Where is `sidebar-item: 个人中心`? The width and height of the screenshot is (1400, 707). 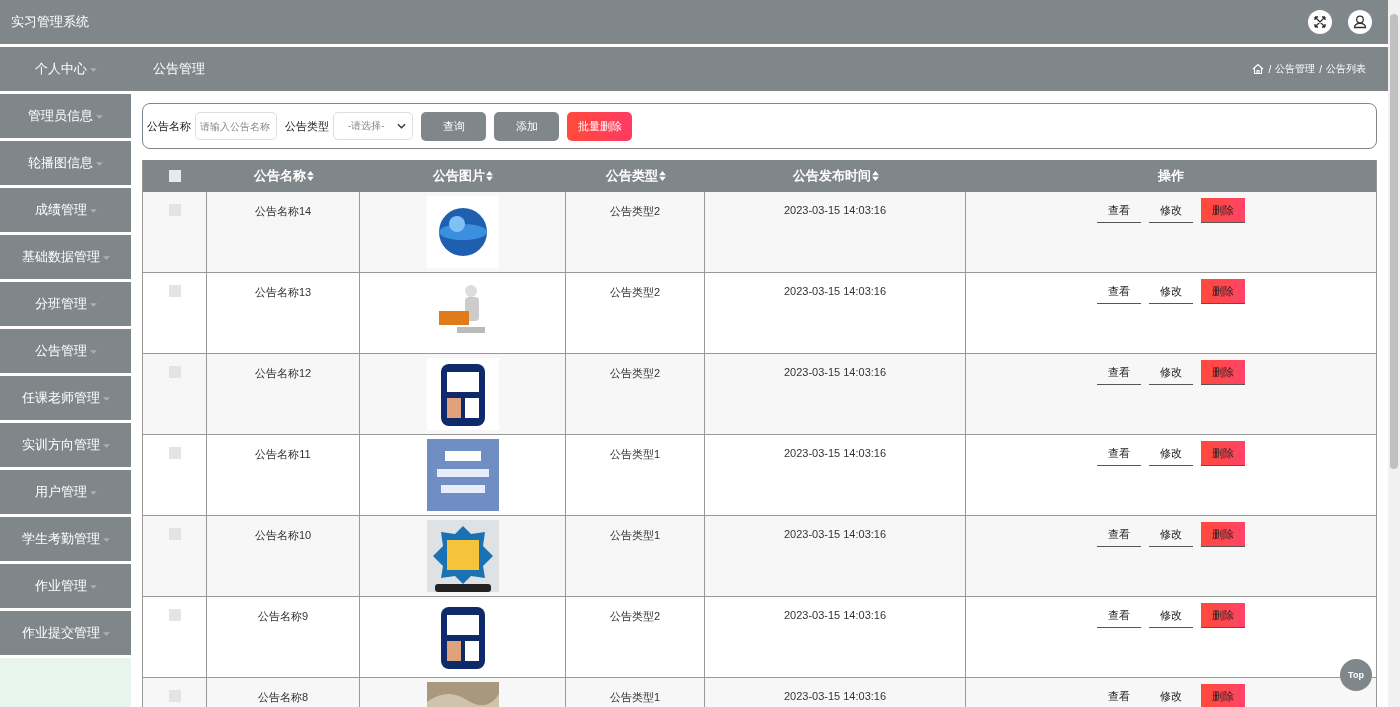
sidebar-item: 个人中心 is located at coordinates (65, 69).